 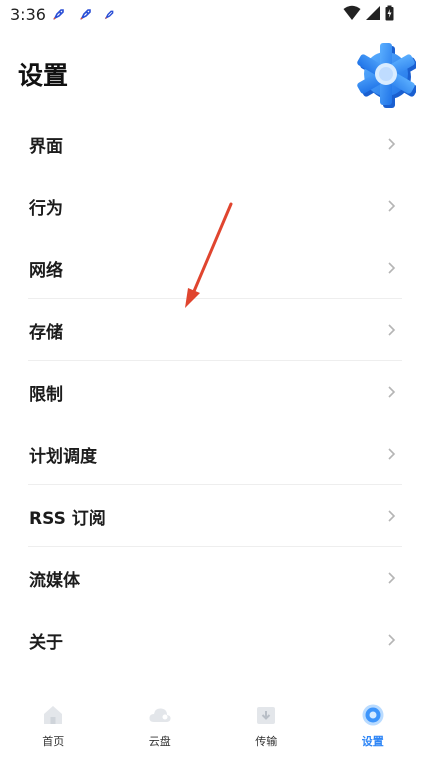 I want to click on menu-item-label: RSS 订阅, so click(x=67, y=518).